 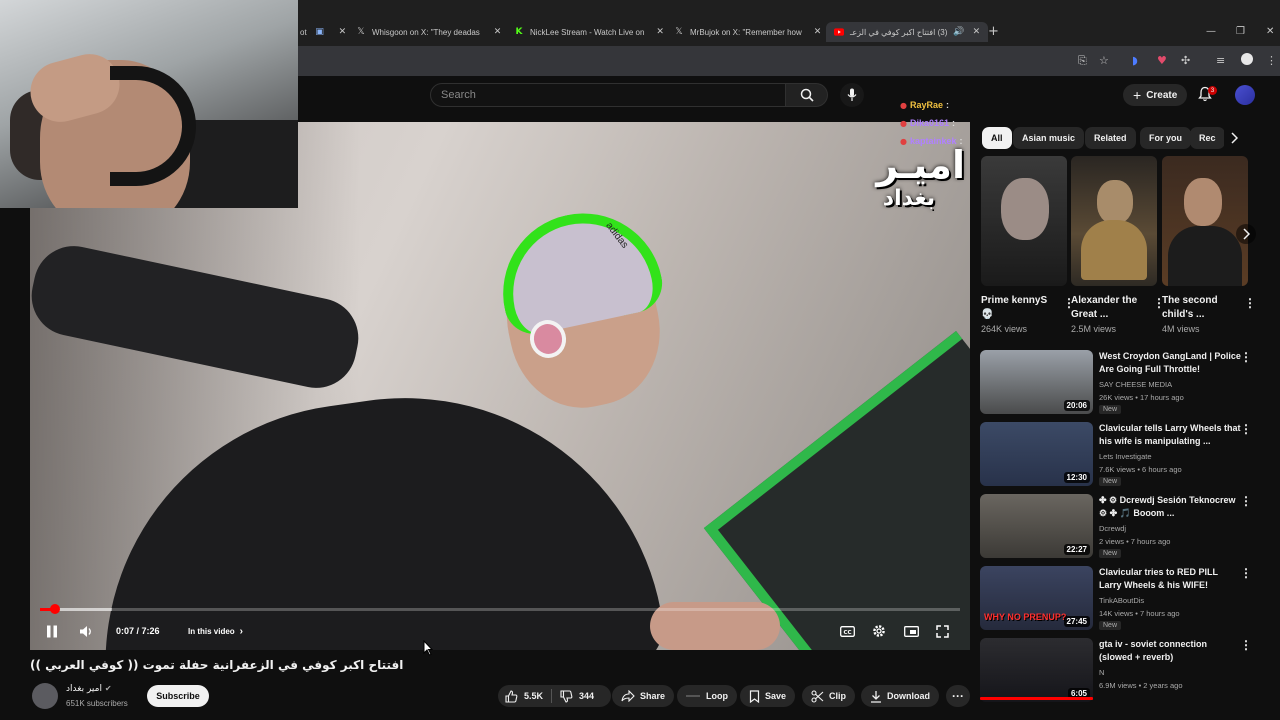 What do you see at coordinates (1207, 138) in the screenshot?
I see `chip-recently-uploaded: Rec` at bounding box center [1207, 138].